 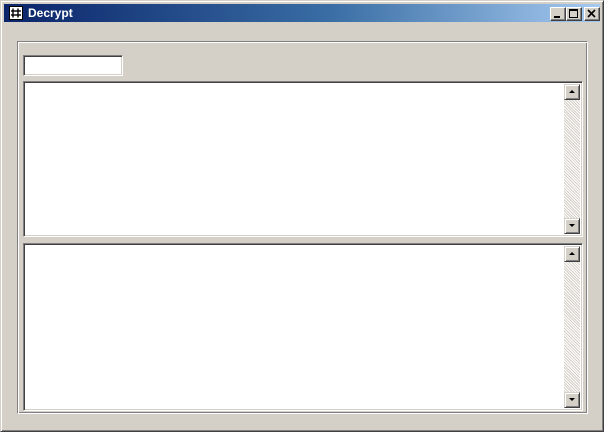 I want to click on input-scrollbar, so click(x=572, y=159).